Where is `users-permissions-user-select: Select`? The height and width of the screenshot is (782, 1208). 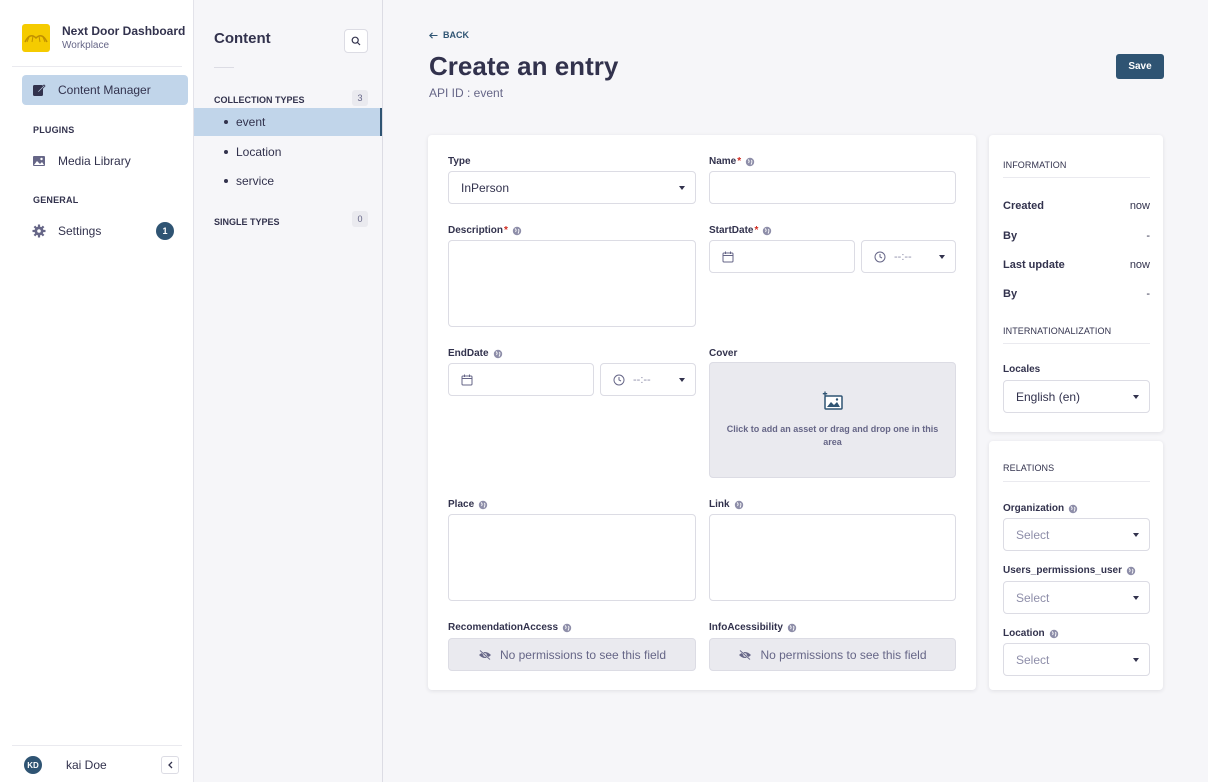 users-permissions-user-select: Select is located at coordinates (1076, 597).